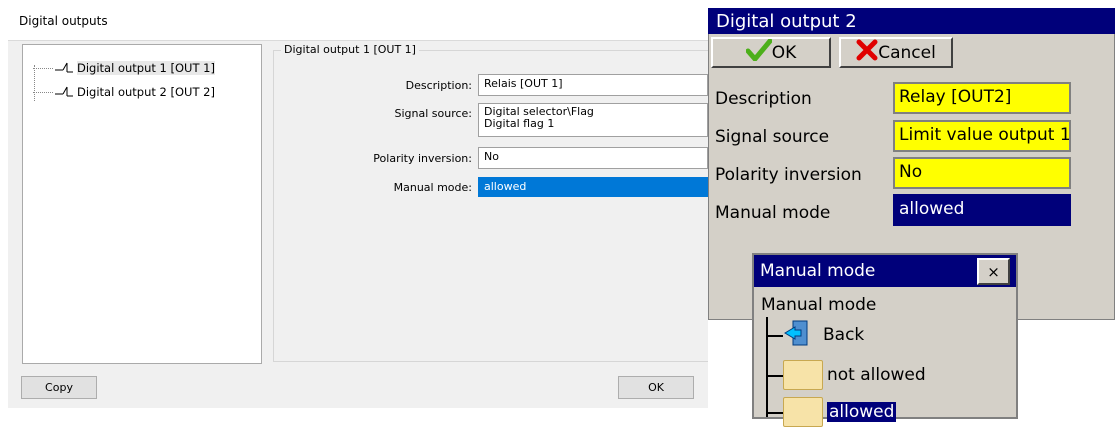  I want to click on tree-item-label: Digital output 1 [OUT 1], so click(146, 68).